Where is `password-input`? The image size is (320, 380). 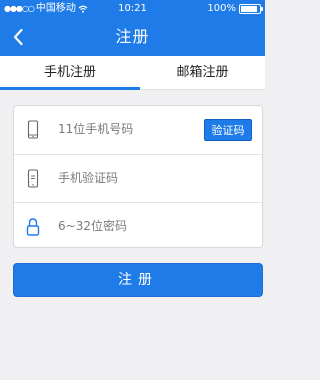 password-input is located at coordinates (128, 226).